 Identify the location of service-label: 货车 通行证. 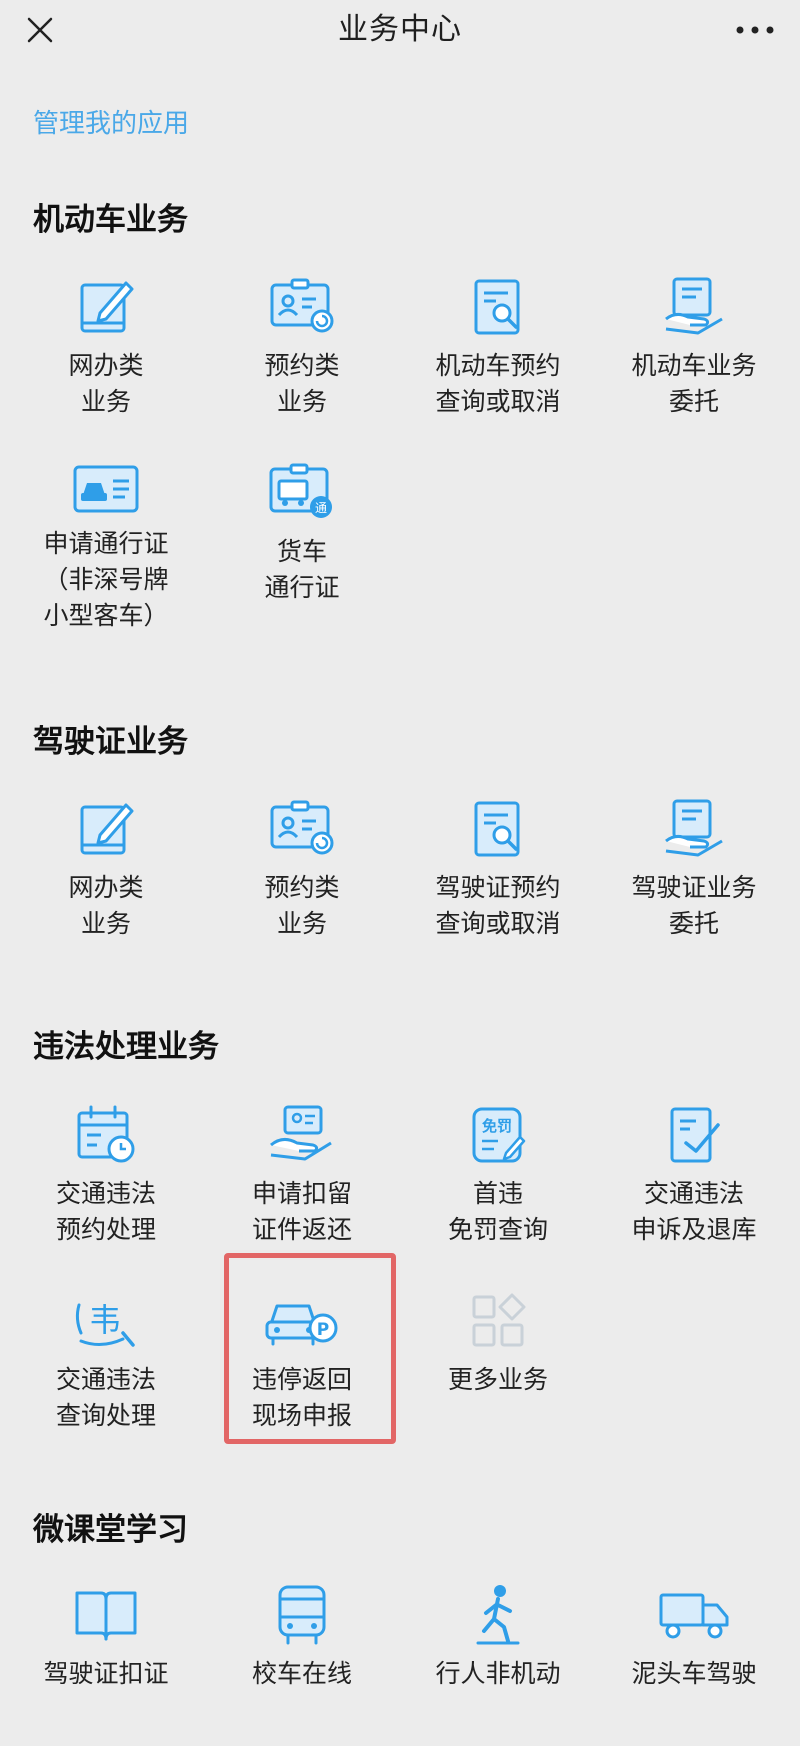
(302, 569).